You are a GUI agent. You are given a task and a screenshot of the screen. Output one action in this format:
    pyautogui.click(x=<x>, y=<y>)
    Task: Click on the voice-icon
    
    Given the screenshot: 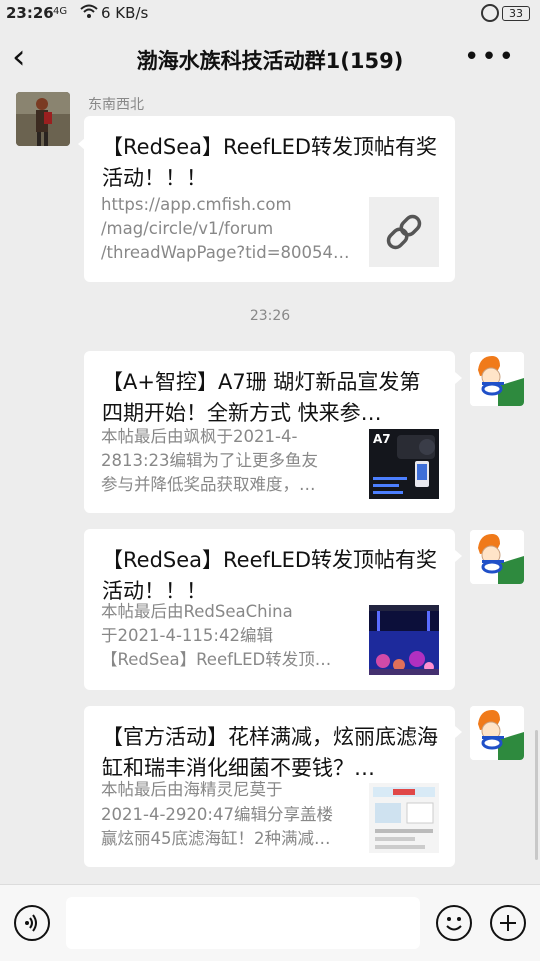 What is the action you would take?
    pyautogui.click(x=32, y=923)
    